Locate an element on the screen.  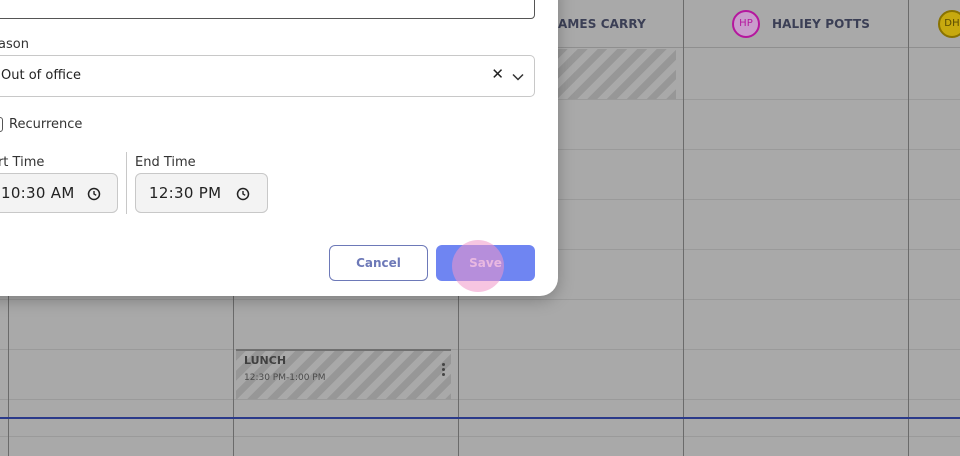
event-card-lunch: LUNCH 12:30 PM-1:00 PM is located at coordinates (343, 374).